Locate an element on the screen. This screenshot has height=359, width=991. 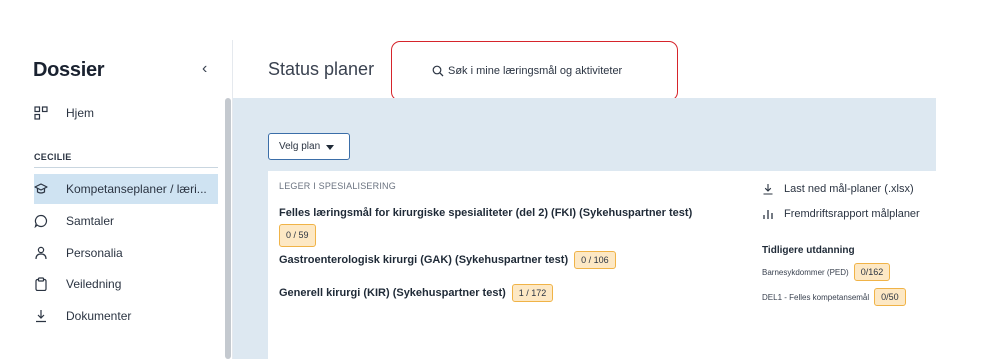
plan-select-label: Velg plan is located at coordinates (300, 146).